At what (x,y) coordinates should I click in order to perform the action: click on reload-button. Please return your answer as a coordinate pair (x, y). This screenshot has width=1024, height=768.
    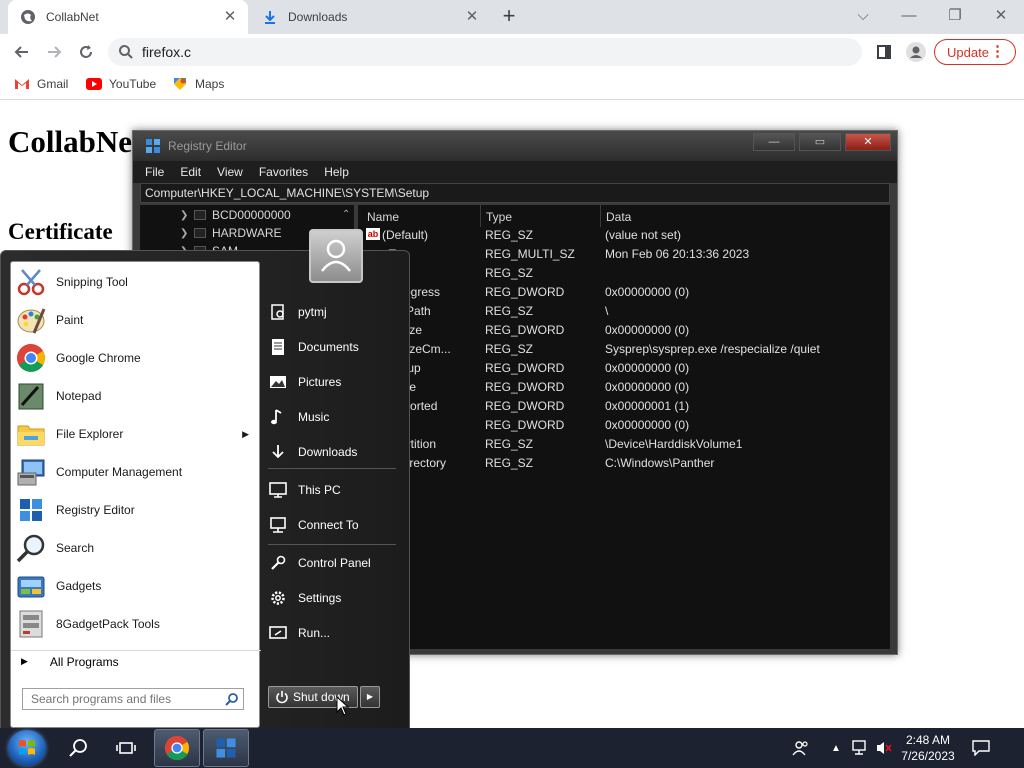
    Looking at the image, I should click on (86, 52).